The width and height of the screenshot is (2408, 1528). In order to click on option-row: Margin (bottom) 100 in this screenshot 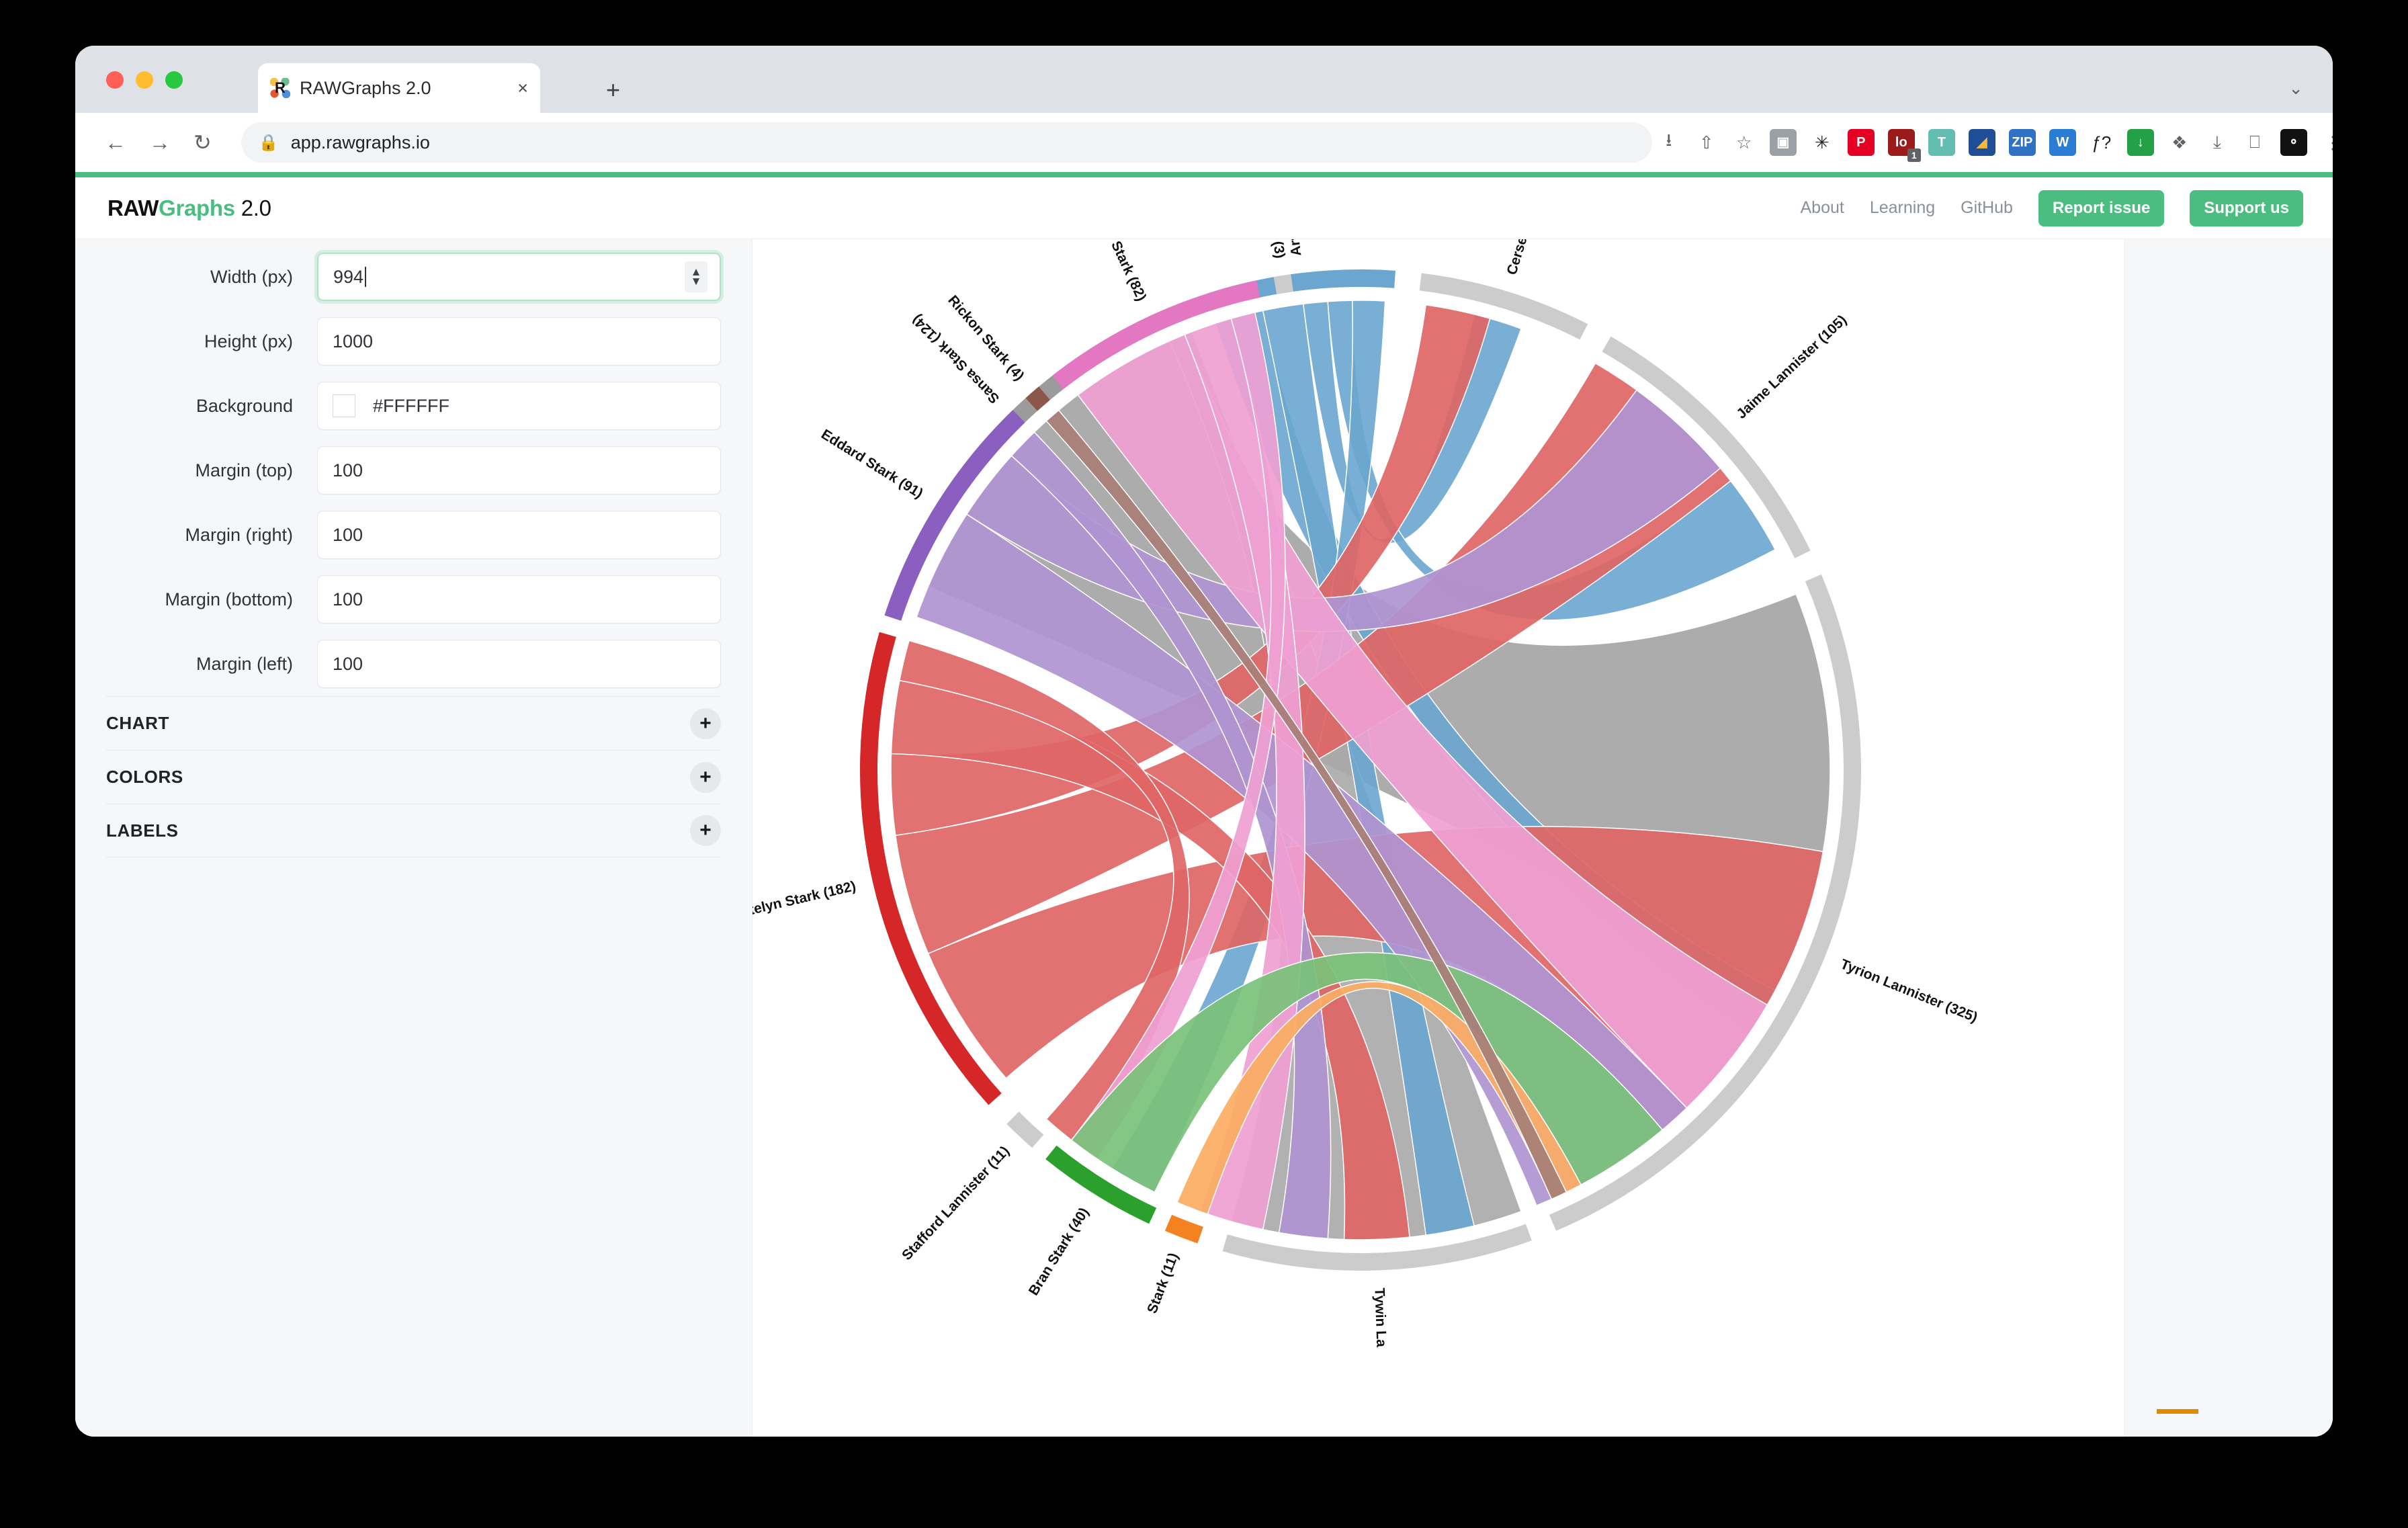, I will do `click(413, 600)`.